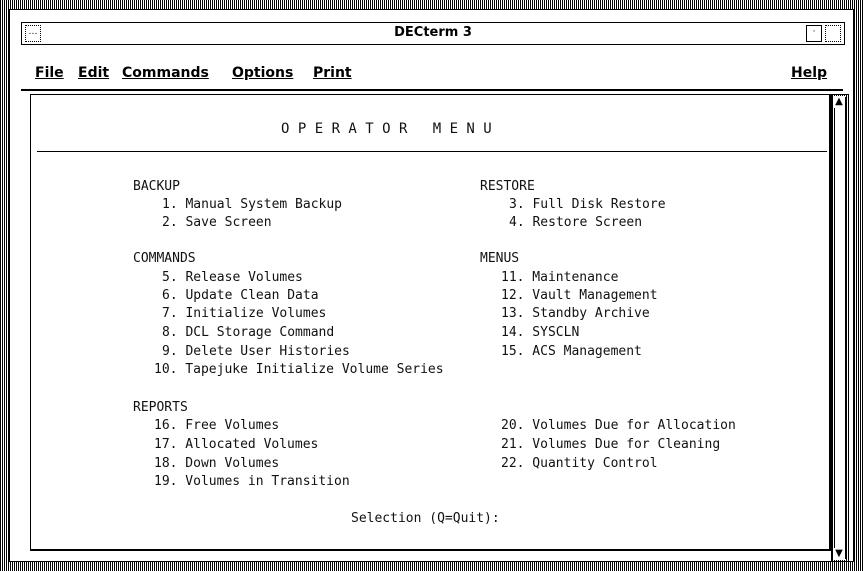 Image resolution: width=863 pixels, height=571 pixels. Describe the element at coordinates (540, 332) in the screenshot. I see `menu-option-14: 14. SYSCLN` at that location.